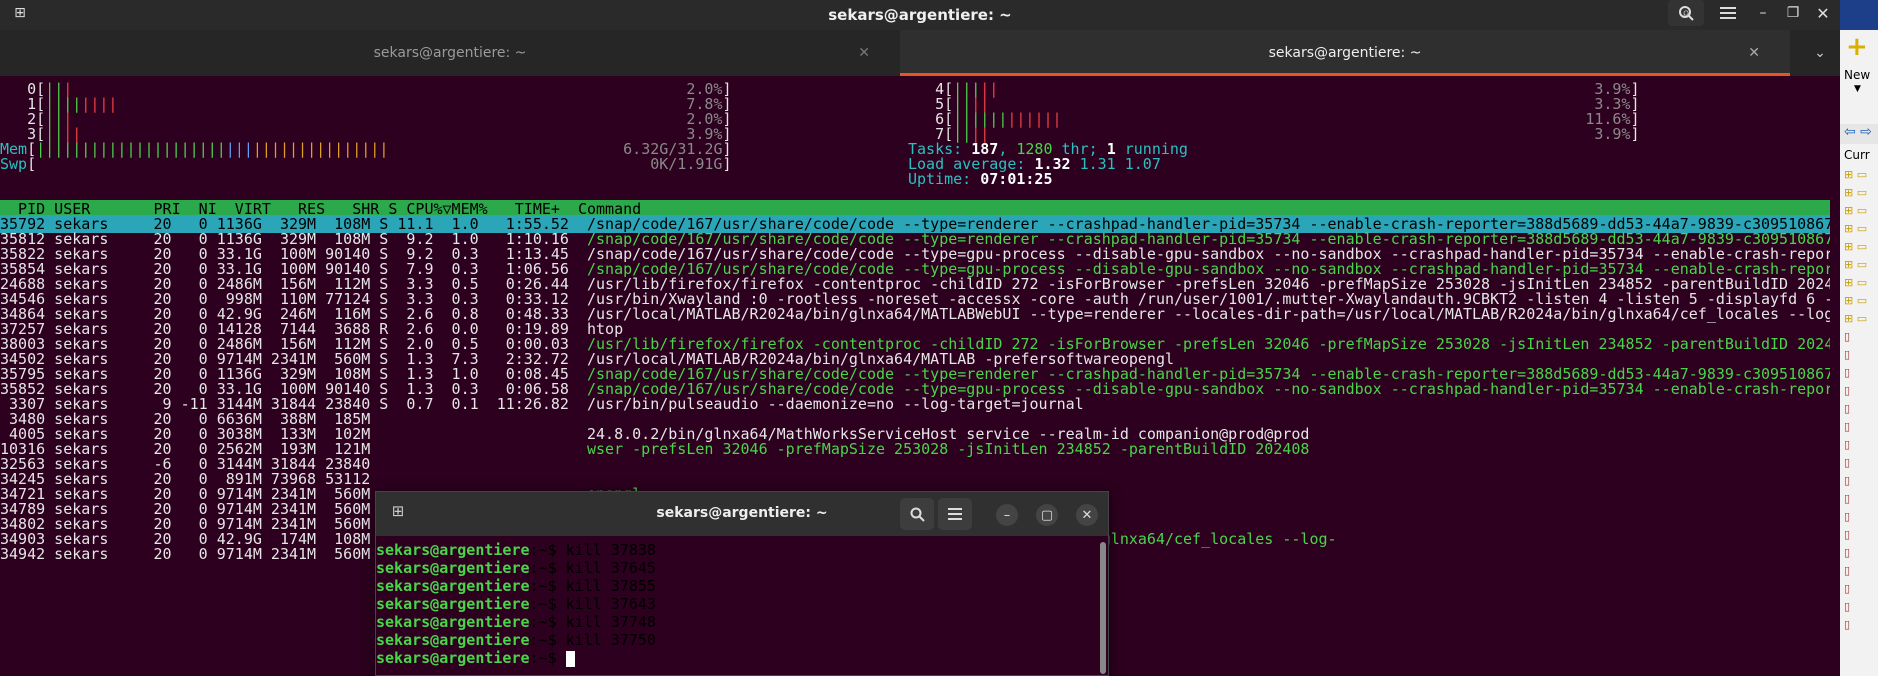  Describe the element at coordinates (736, 550) in the screenshot. I see `terminal-line: sekars@argentiere:~$ kill 37838` at that location.